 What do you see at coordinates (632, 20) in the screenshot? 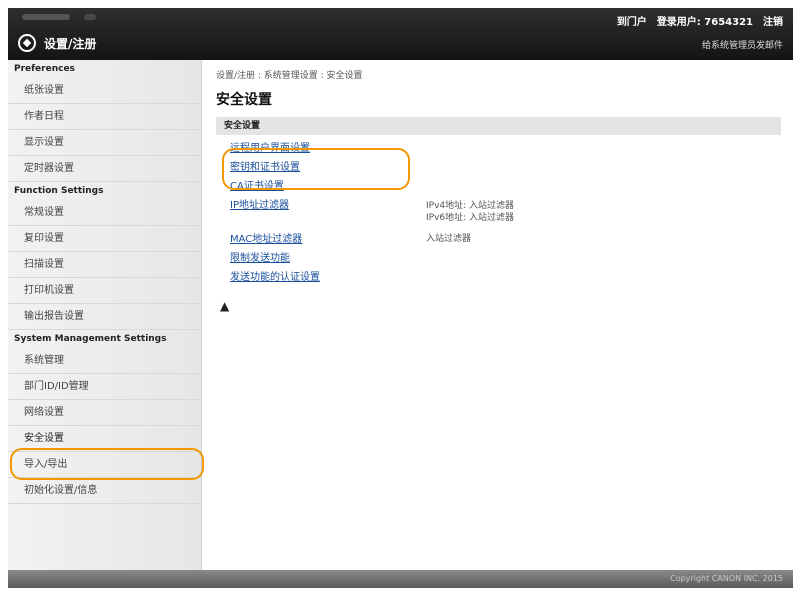
I see `portal-link: 到门户` at bounding box center [632, 20].